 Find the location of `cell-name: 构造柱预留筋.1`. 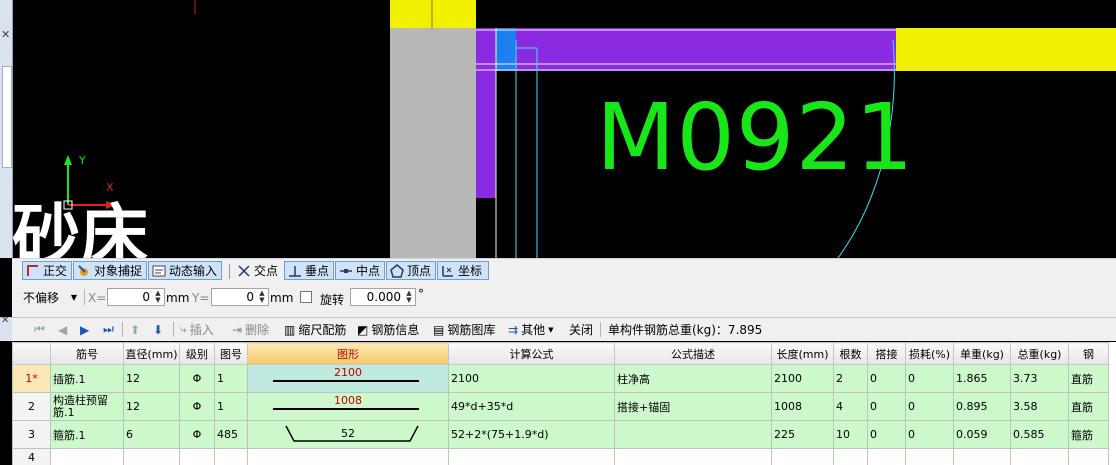

cell-name: 构造柱预留筋.1 is located at coordinates (87, 406).